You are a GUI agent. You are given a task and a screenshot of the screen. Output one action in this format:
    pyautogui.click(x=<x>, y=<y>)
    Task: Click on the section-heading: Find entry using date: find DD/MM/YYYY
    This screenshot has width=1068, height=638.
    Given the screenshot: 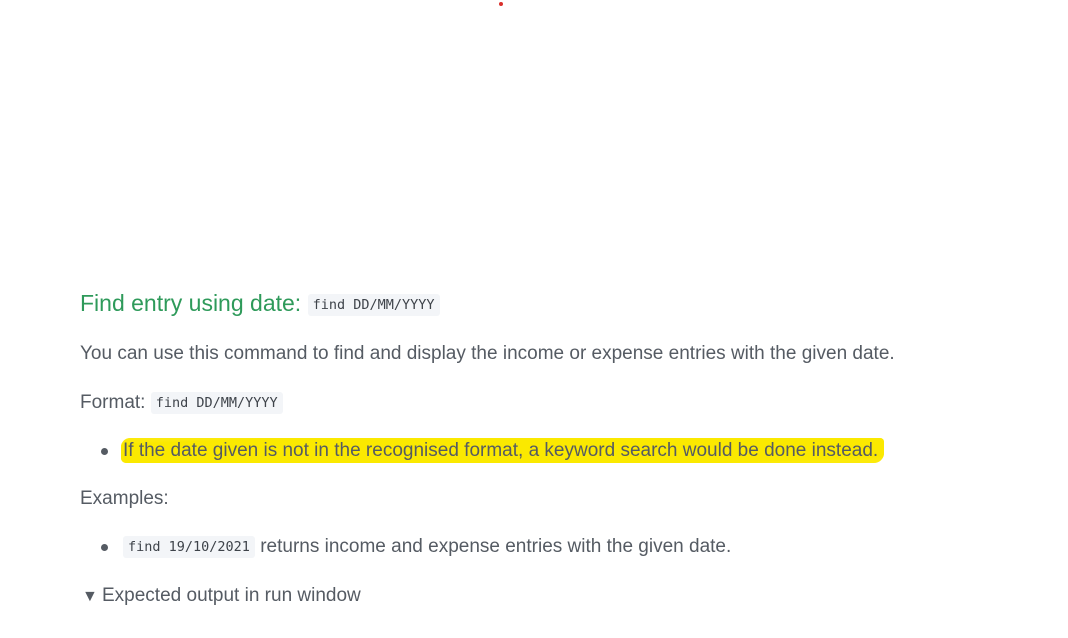 What is the action you would take?
    pyautogui.click(x=560, y=303)
    